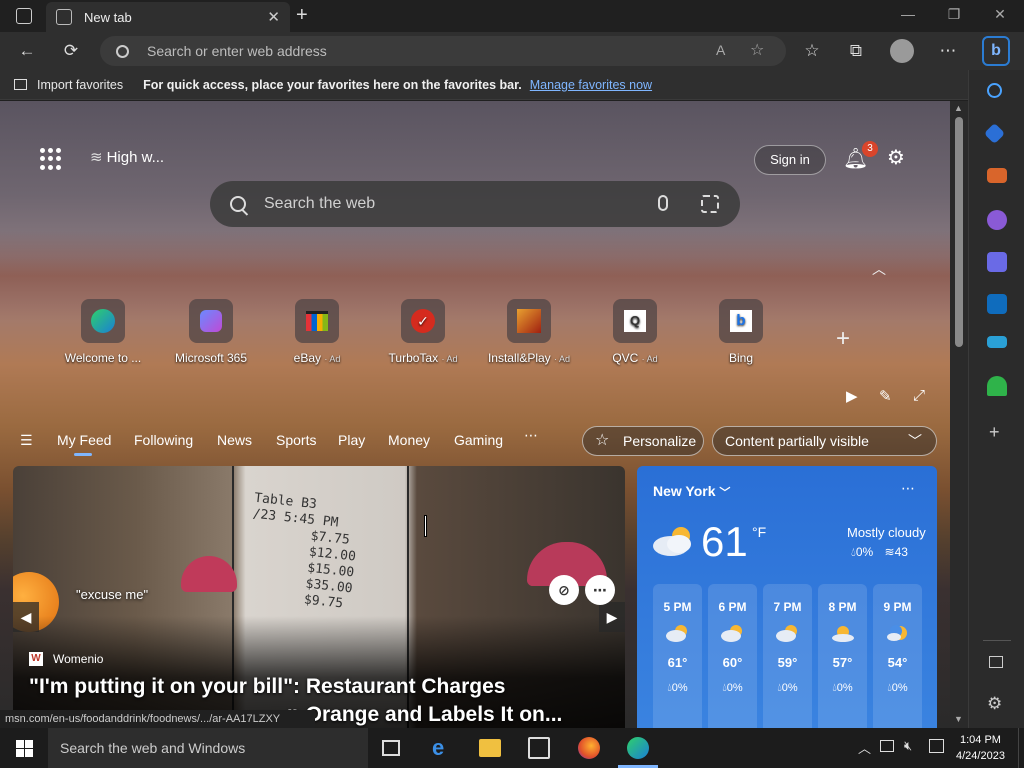  I want to click on import-favorites-button: Import favorites, so click(68, 85).